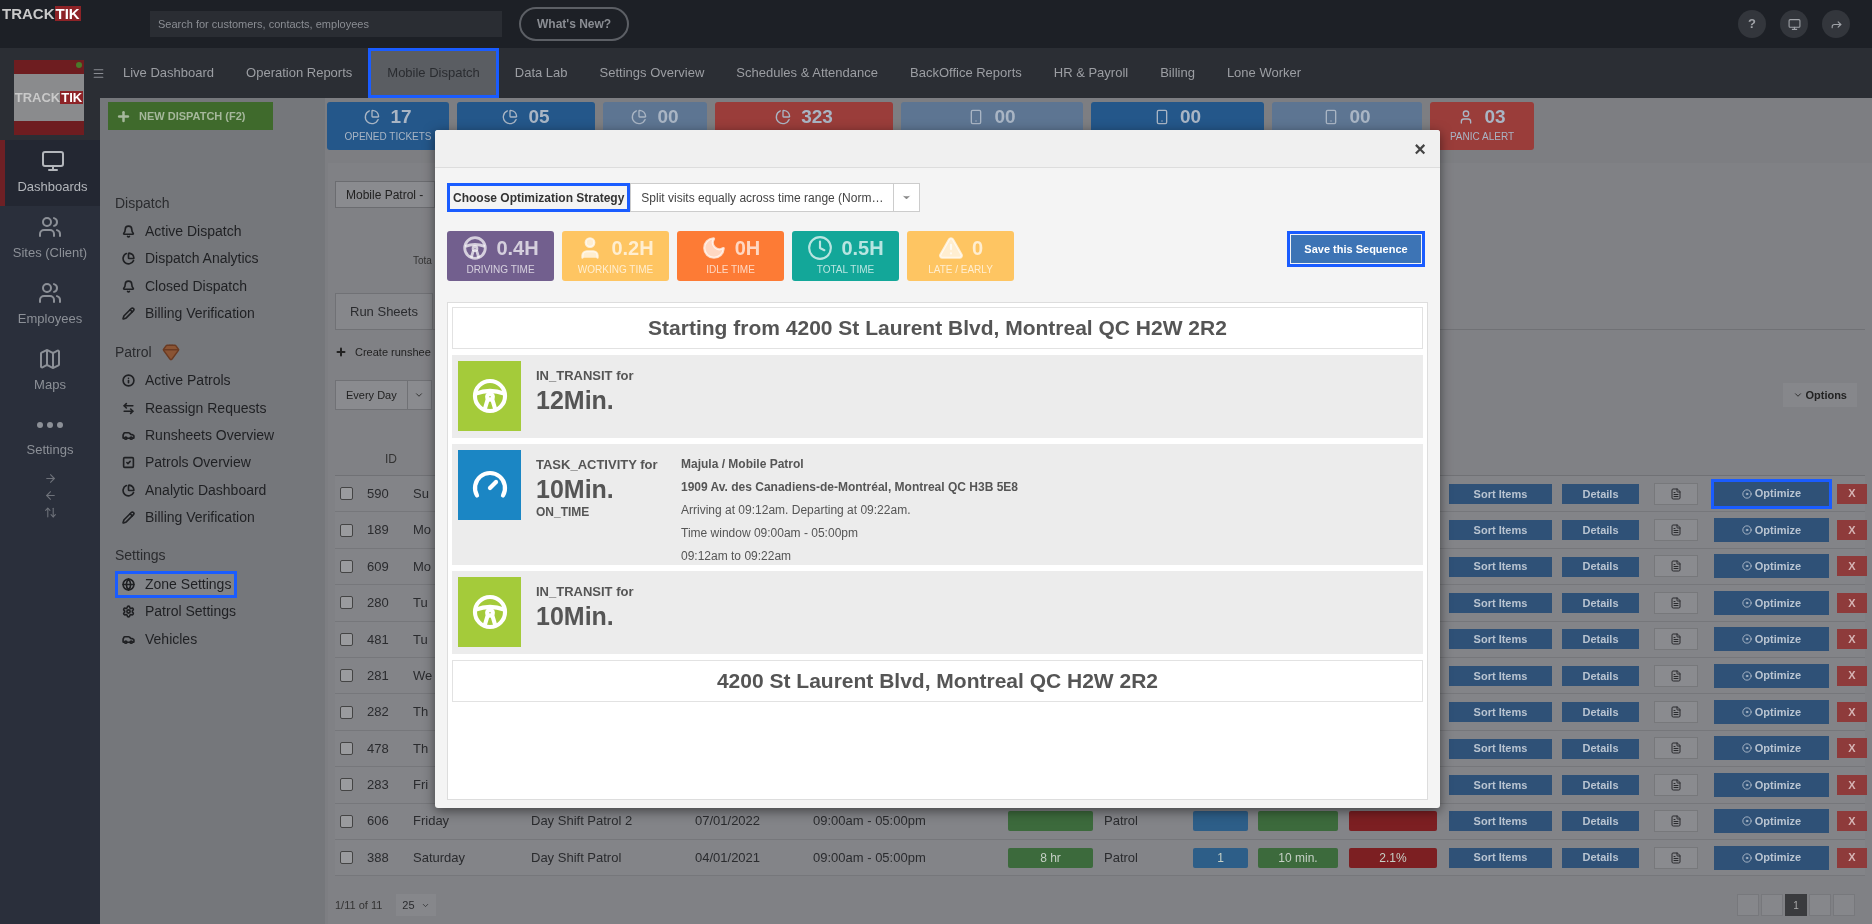  Describe the element at coordinates (1177, 73) in the screenshot. I see `nav-tab: Billing` at that location.